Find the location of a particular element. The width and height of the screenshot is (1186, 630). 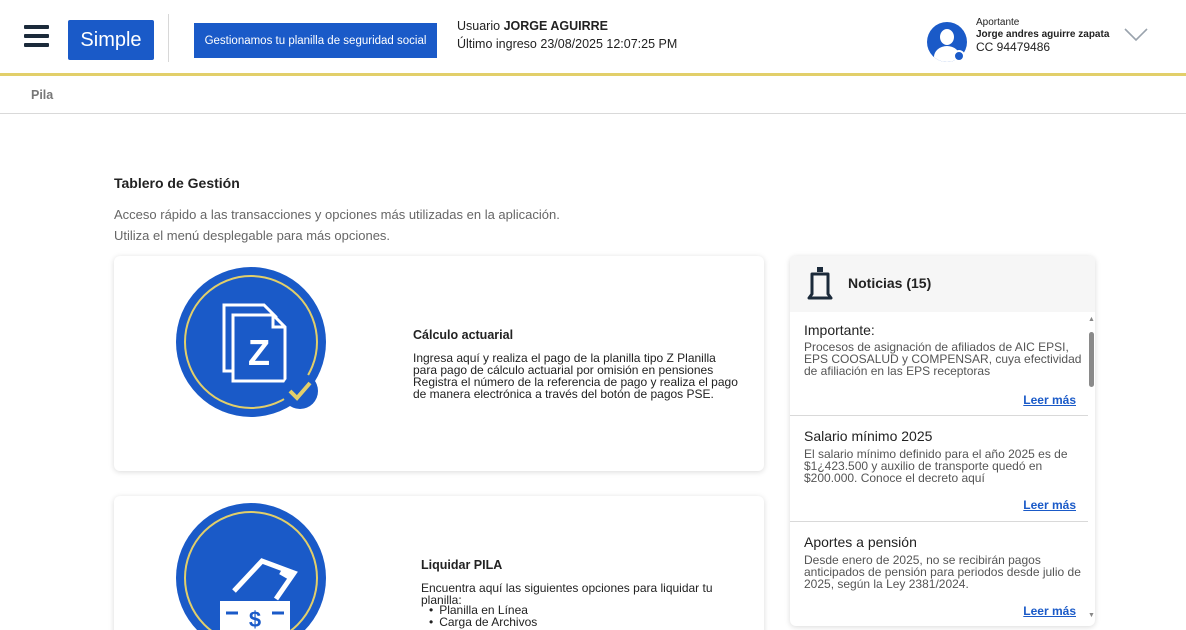

menu-icon is located at coordinates (36, 36).